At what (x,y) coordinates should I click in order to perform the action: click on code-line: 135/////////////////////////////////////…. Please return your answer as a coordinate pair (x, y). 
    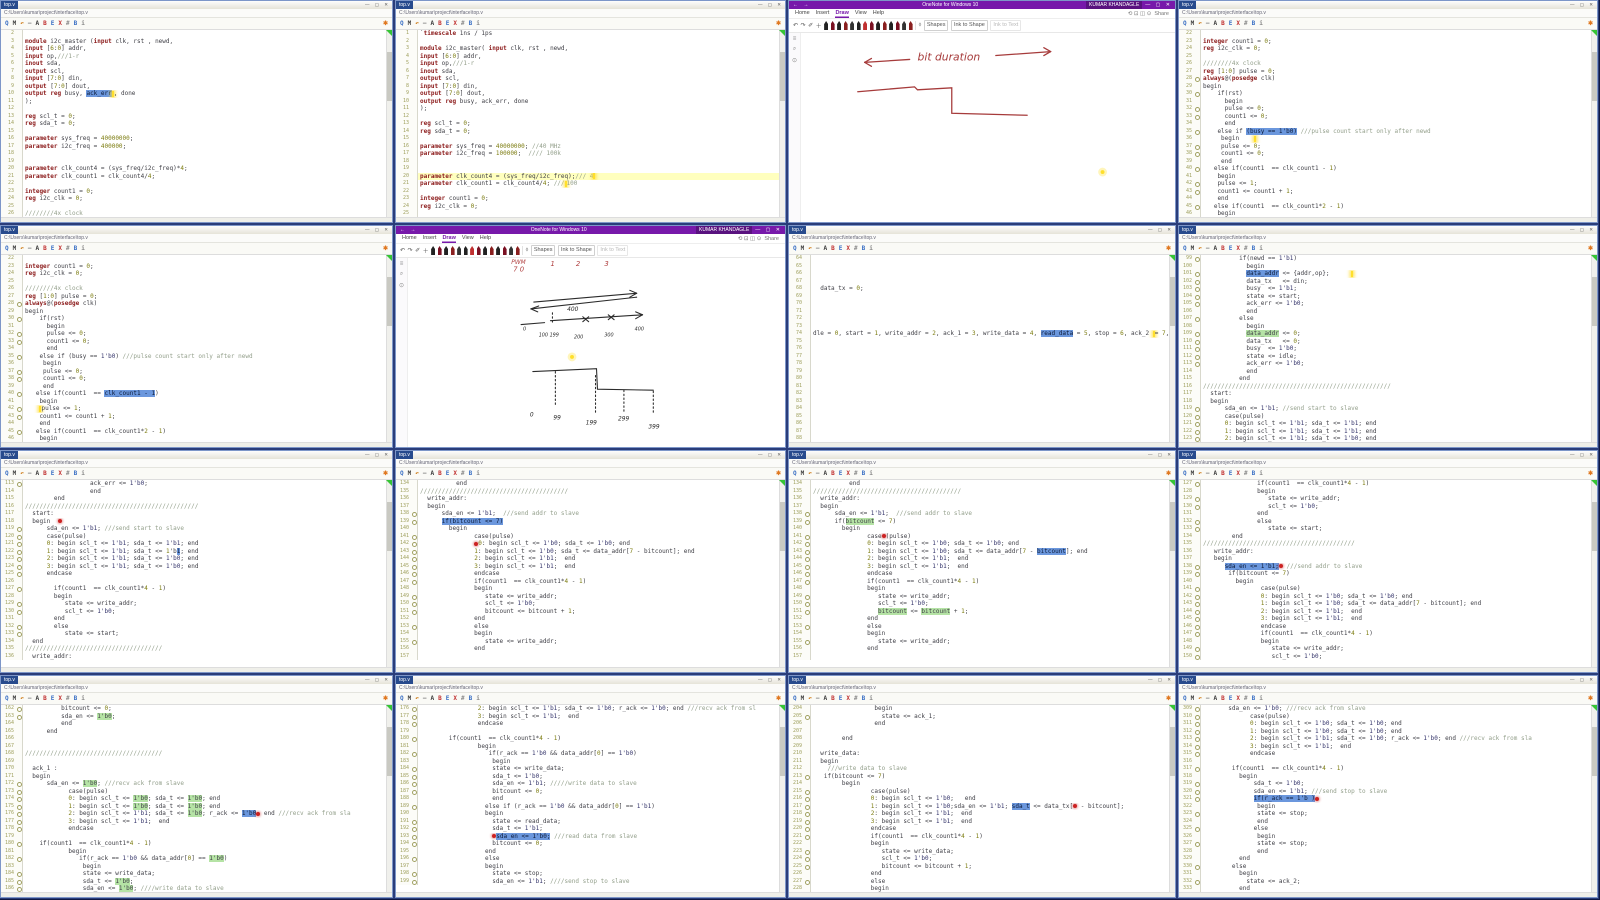
    Looking at the image, I should click on (194, 649).